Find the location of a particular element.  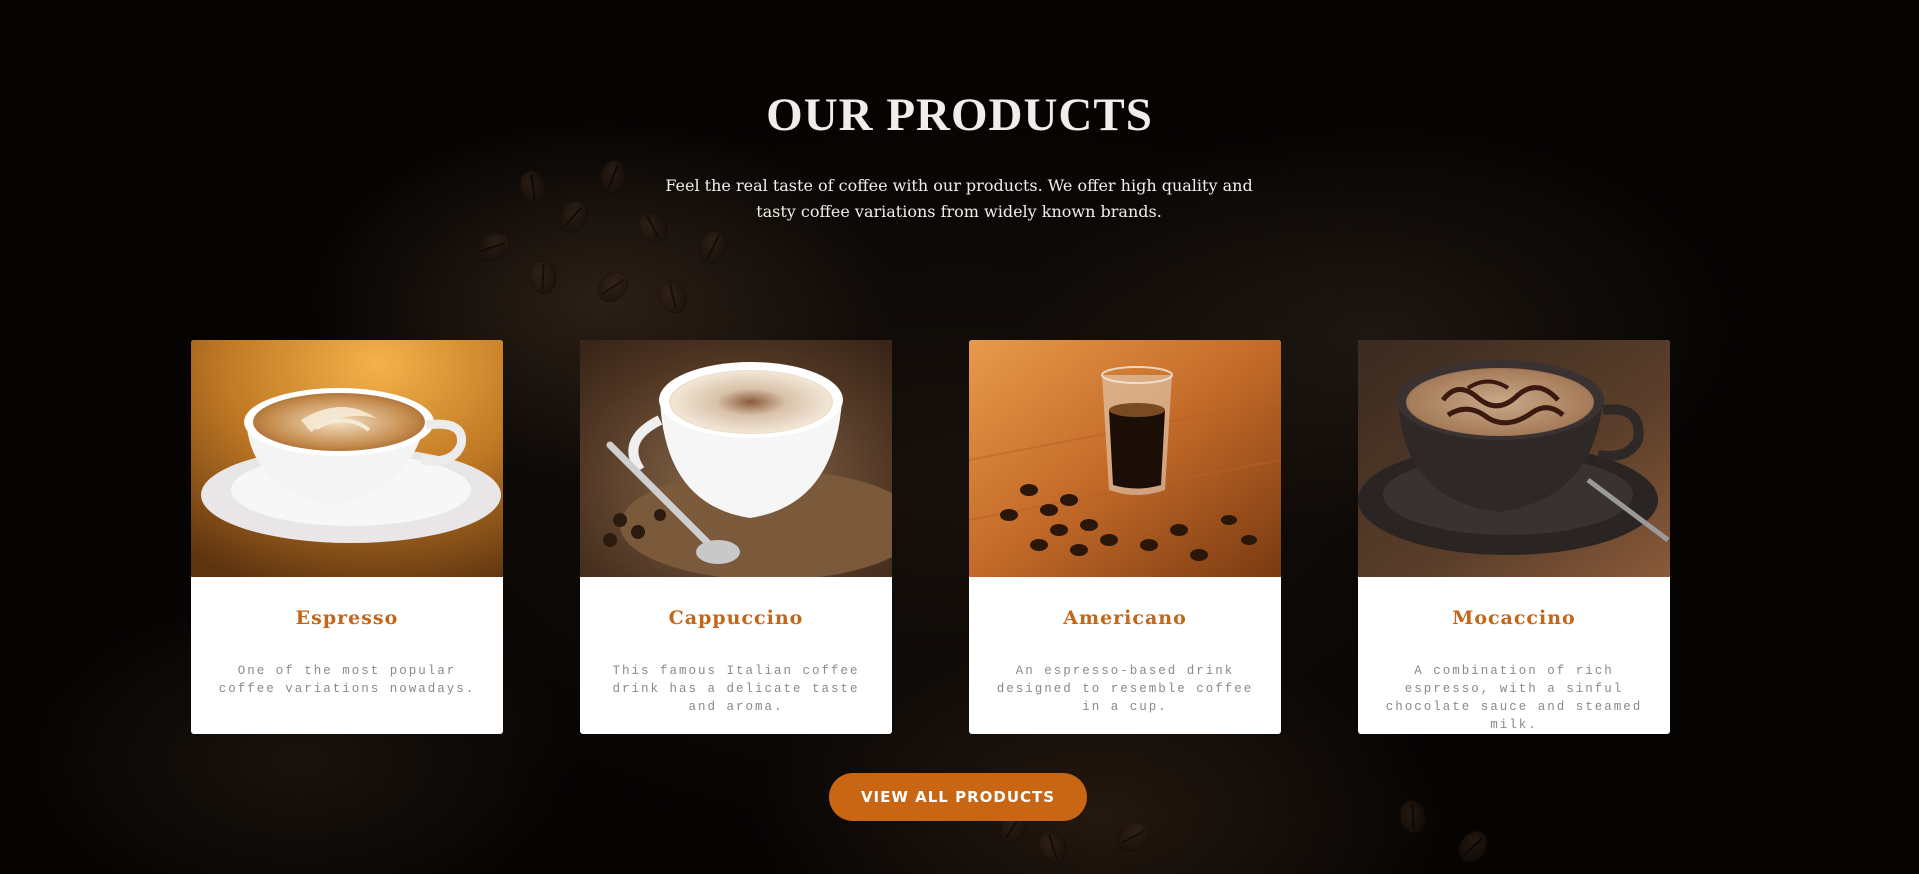

mocaccino-image is located at coordinates (1514, 458).